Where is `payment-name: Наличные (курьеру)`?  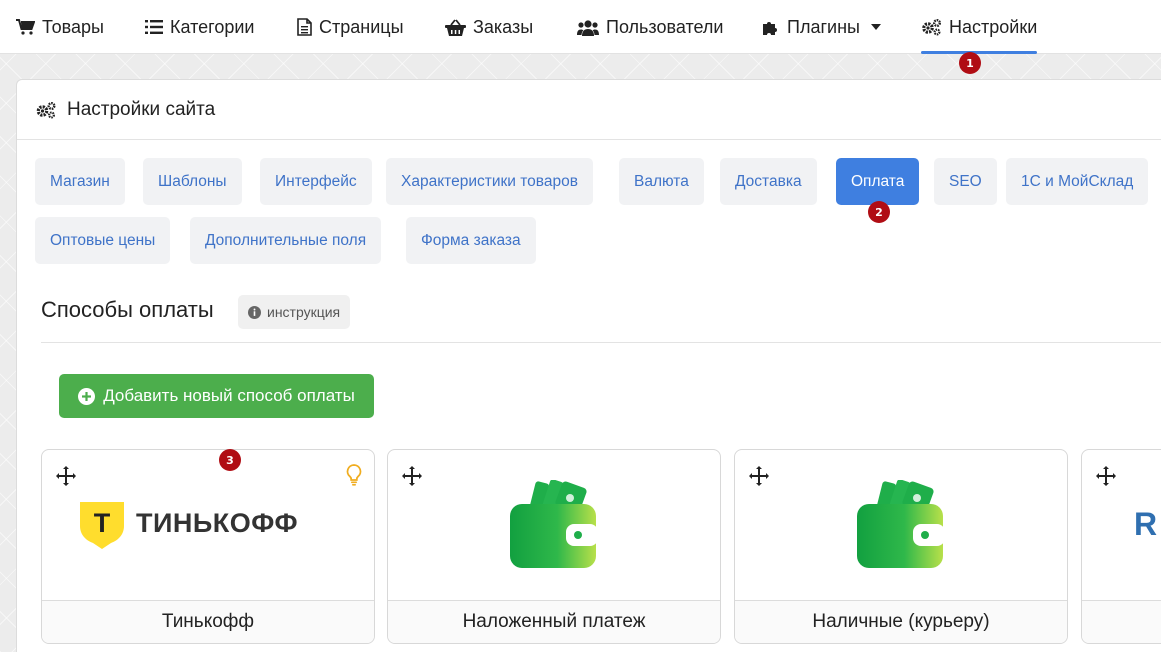
payment-name: Наличные (курьеру) is located at coordinates (901, 621).